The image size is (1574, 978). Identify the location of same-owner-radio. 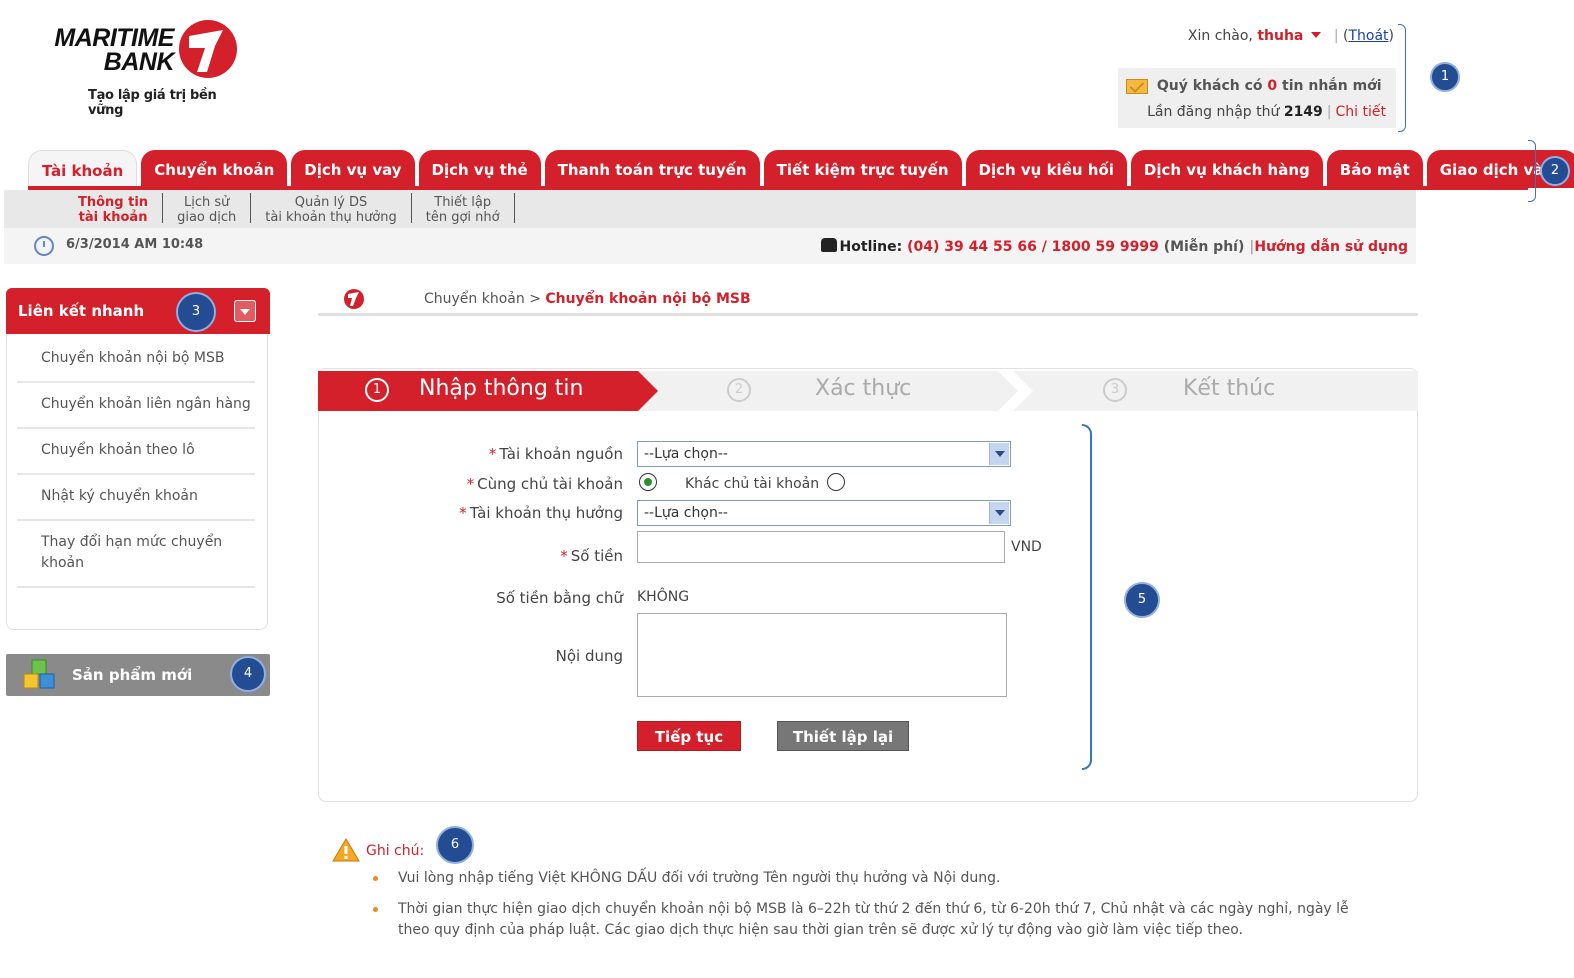
(648, 482).